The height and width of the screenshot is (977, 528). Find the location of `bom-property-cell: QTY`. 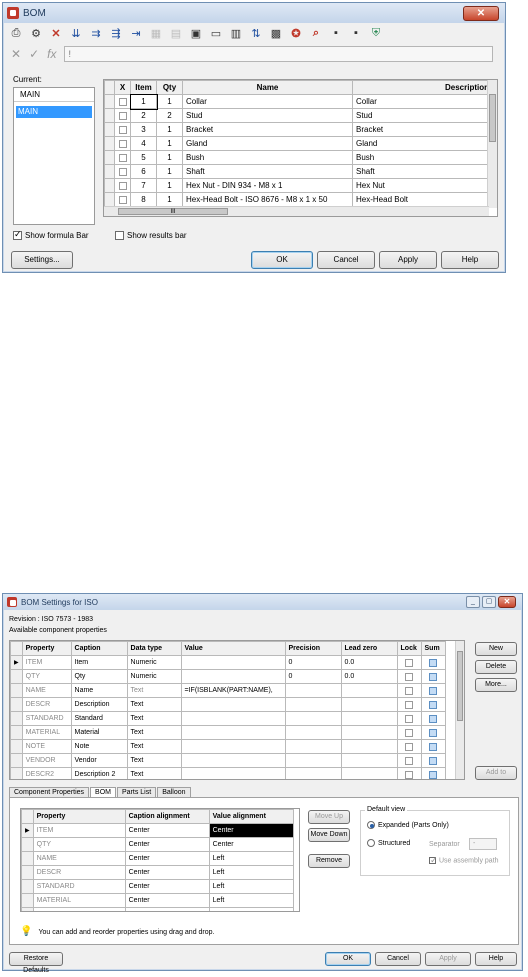

bom-property-cell: QTY is located at coordinates (79, 844).